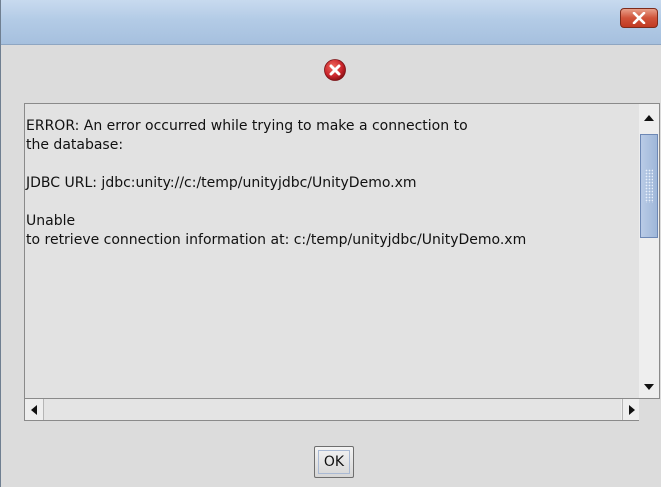 Image resolution: width=661 pixels, height=487 pixels. I want to click on arrow-left-icon, so click(34, 409).